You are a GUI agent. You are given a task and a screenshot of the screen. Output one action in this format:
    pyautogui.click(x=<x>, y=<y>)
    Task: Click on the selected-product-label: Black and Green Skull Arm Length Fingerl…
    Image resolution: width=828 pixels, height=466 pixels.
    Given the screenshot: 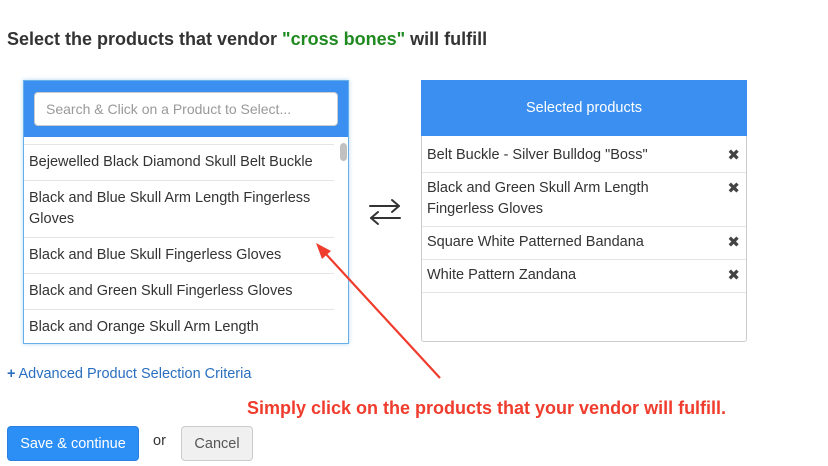 What is the action you would take?
    pyautogui.click(x=538, y=198)
    